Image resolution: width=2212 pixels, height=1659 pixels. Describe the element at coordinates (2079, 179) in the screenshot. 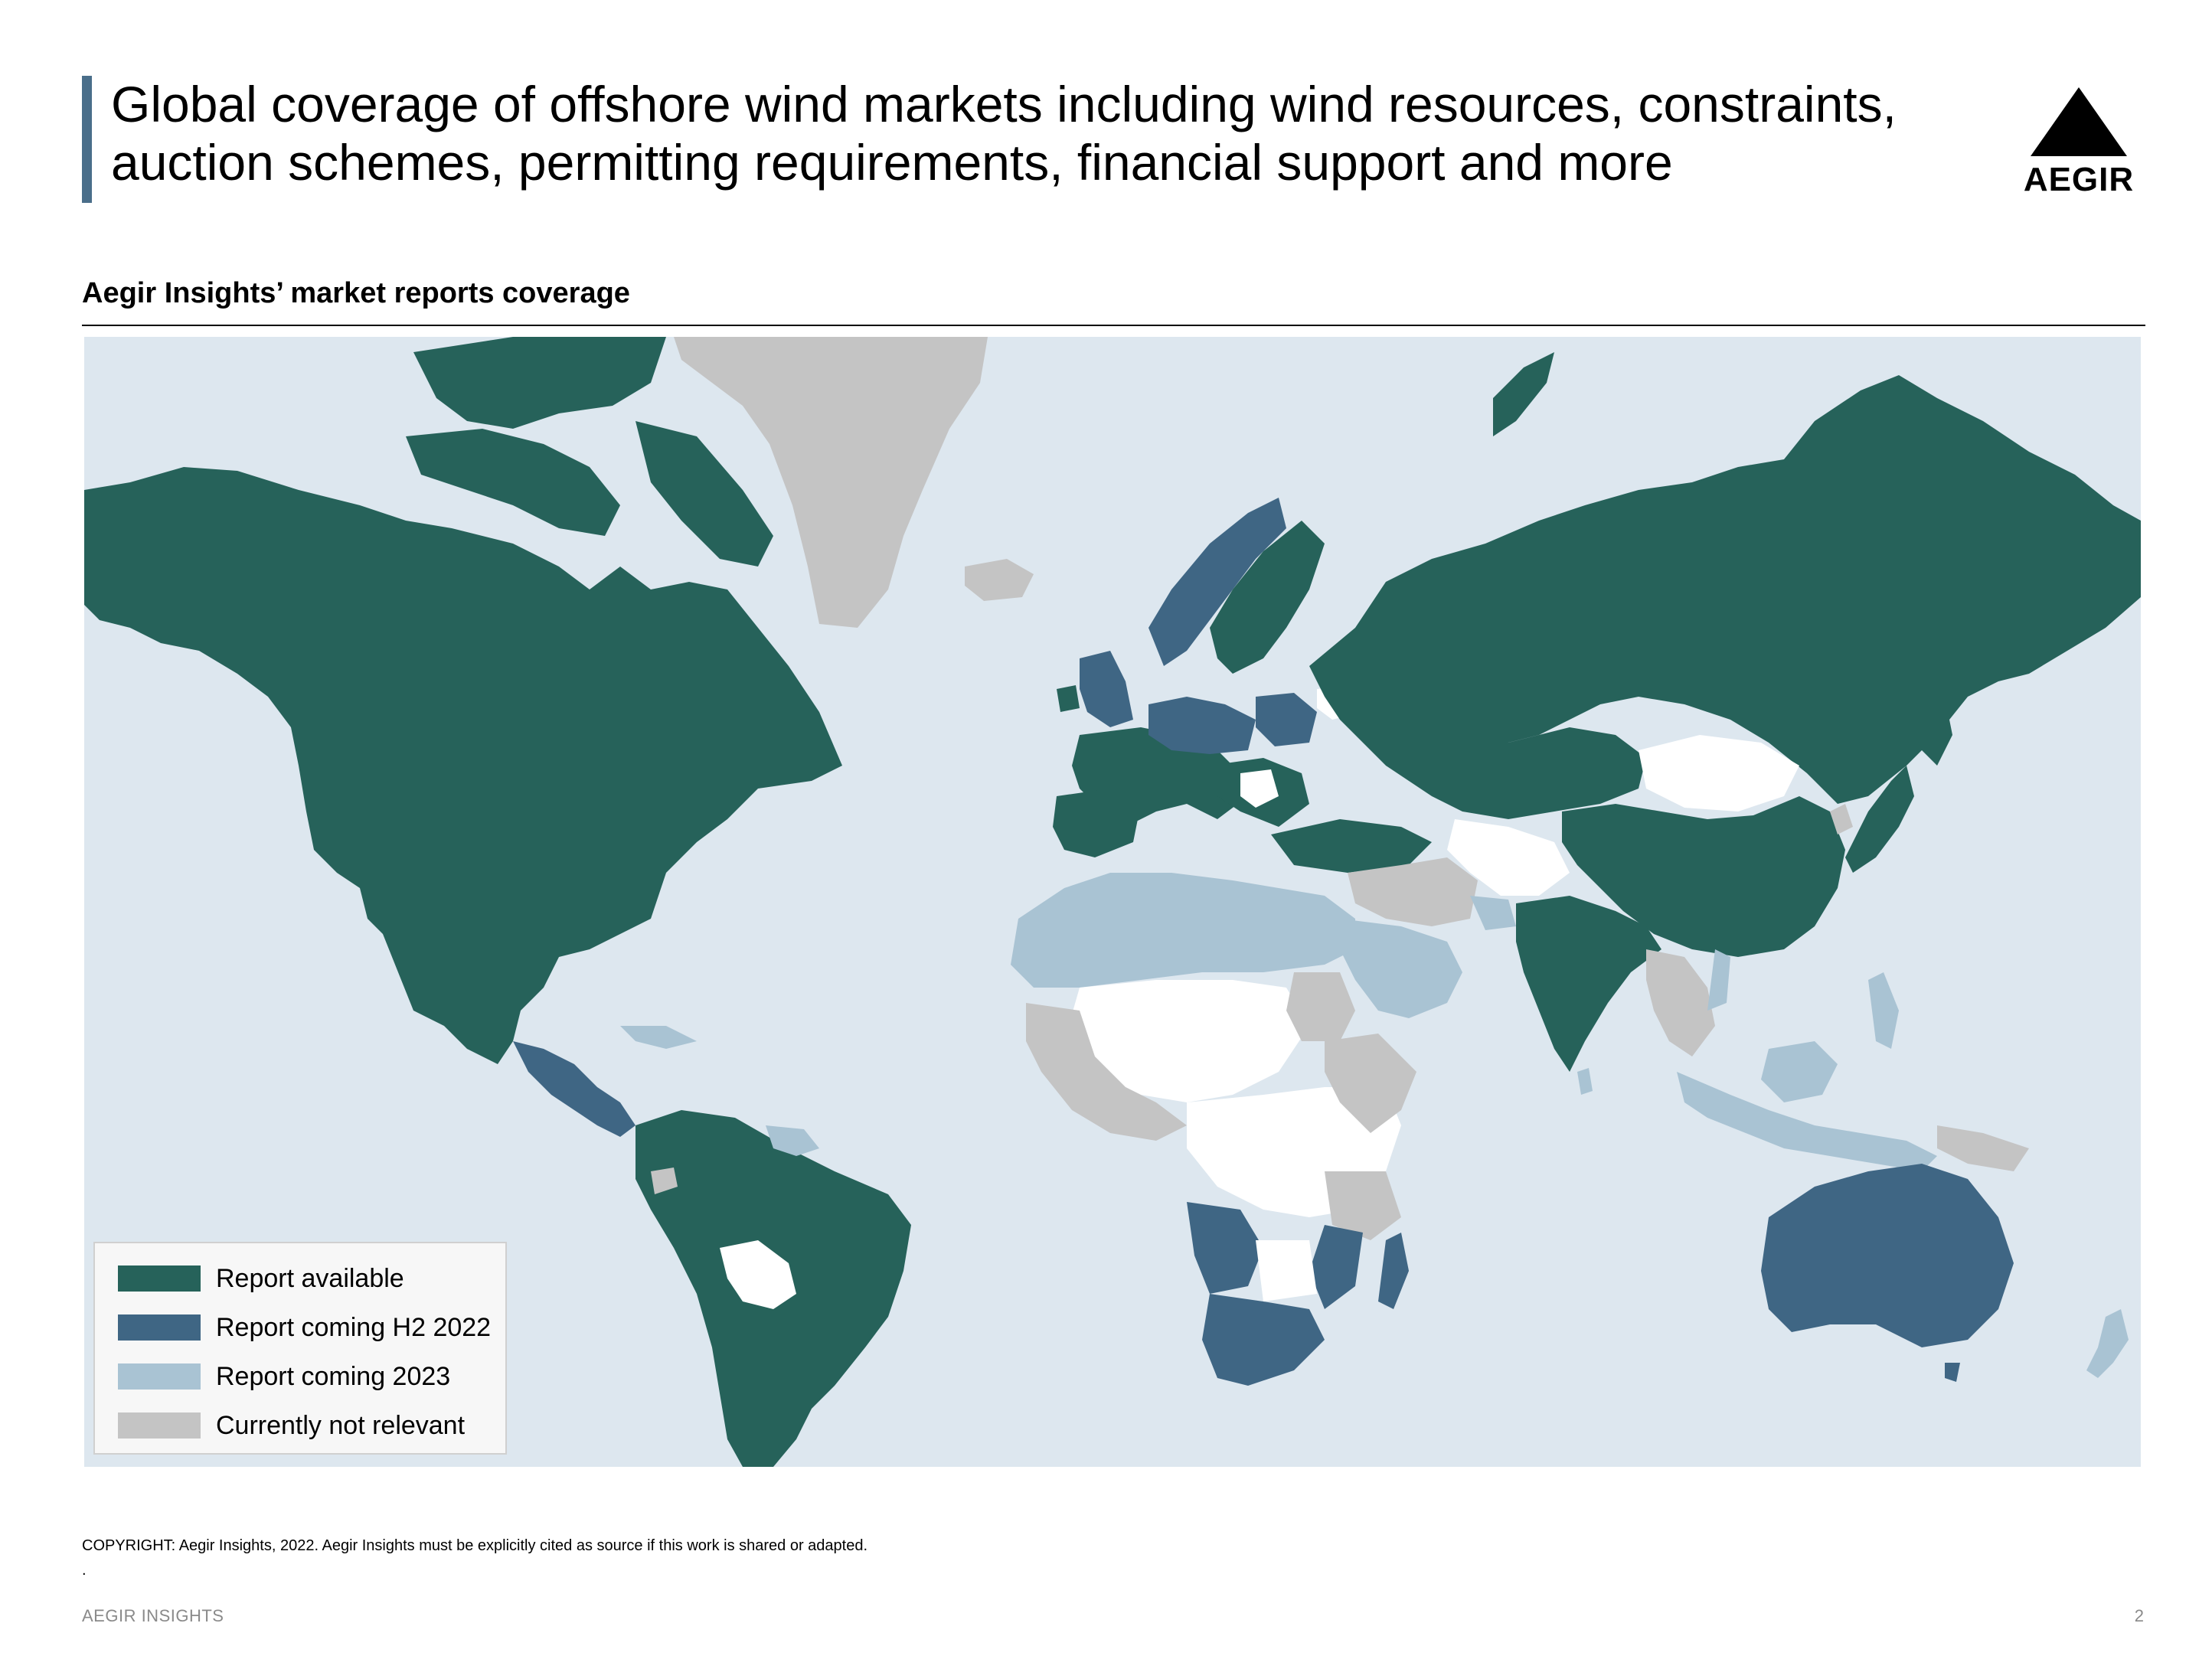

I see `aegir-logo-text: AEGIR` at that location.